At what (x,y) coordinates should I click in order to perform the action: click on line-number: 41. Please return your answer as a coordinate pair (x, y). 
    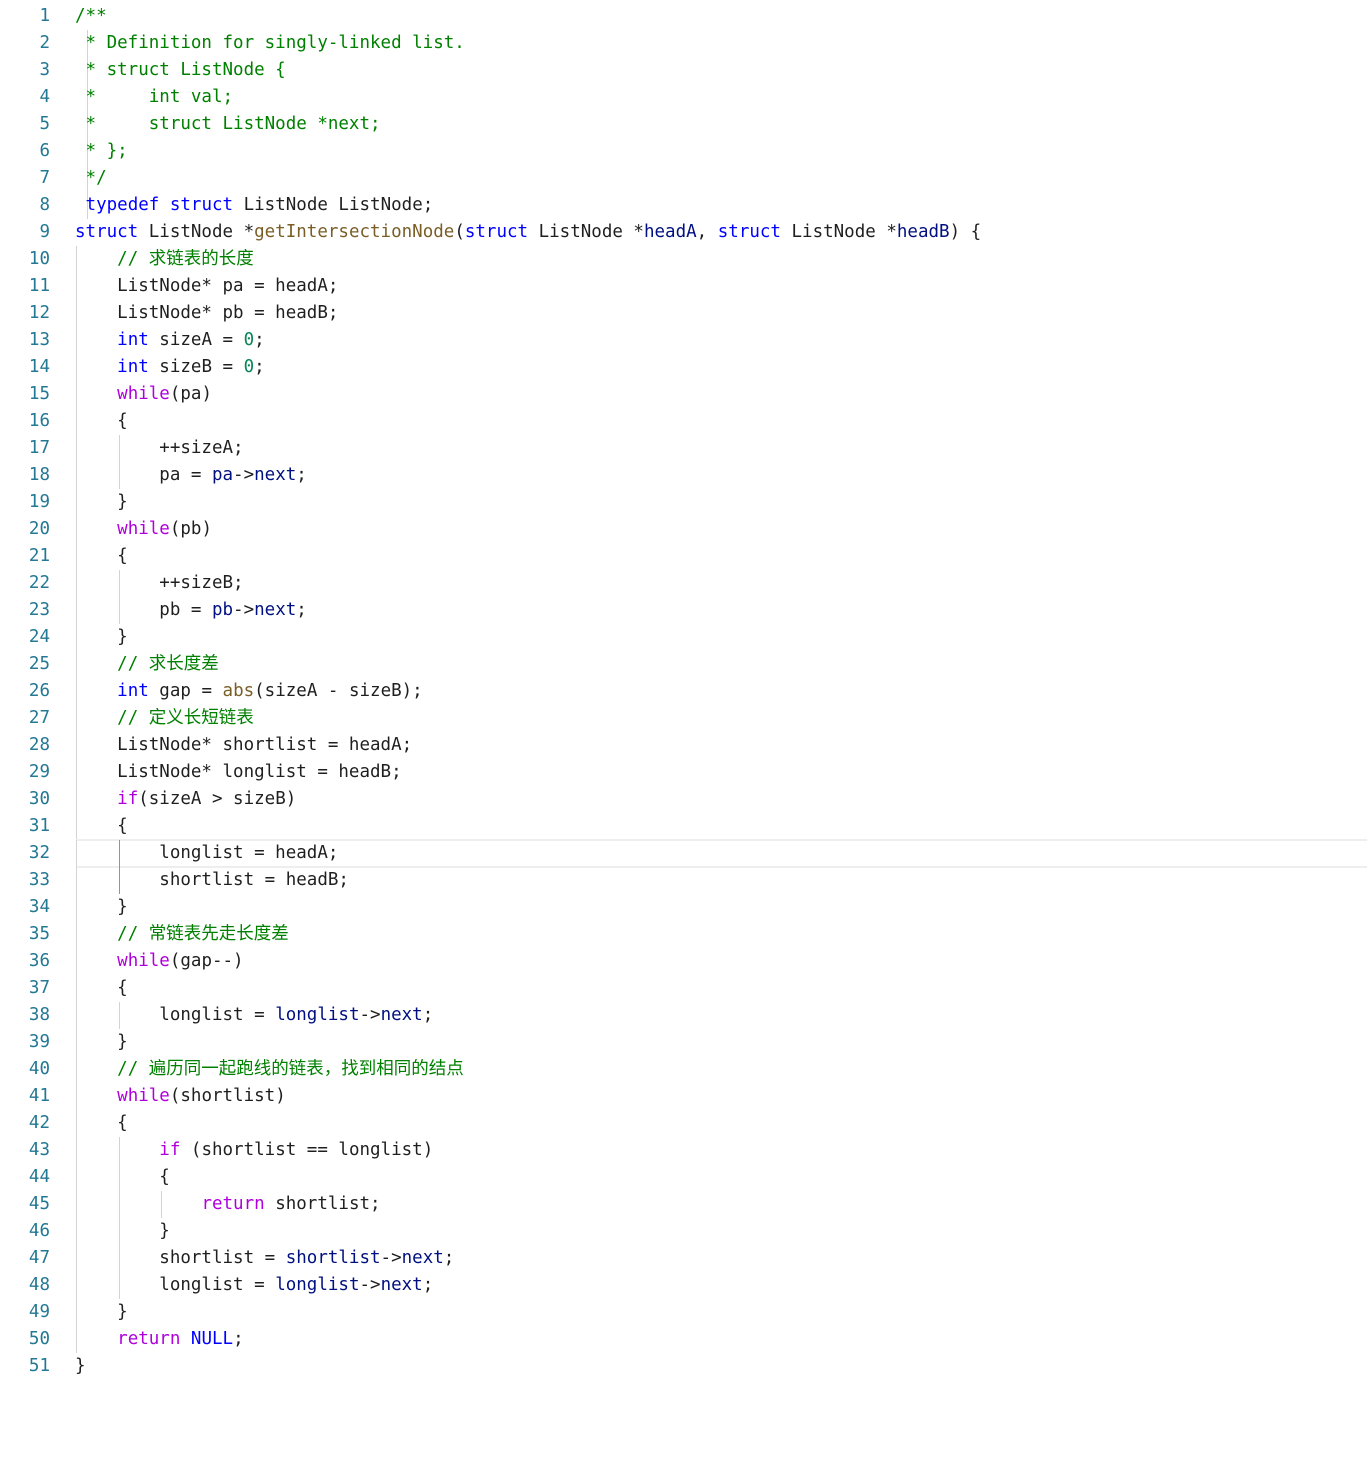
    Looking at the image, I should click on (39, 1096).